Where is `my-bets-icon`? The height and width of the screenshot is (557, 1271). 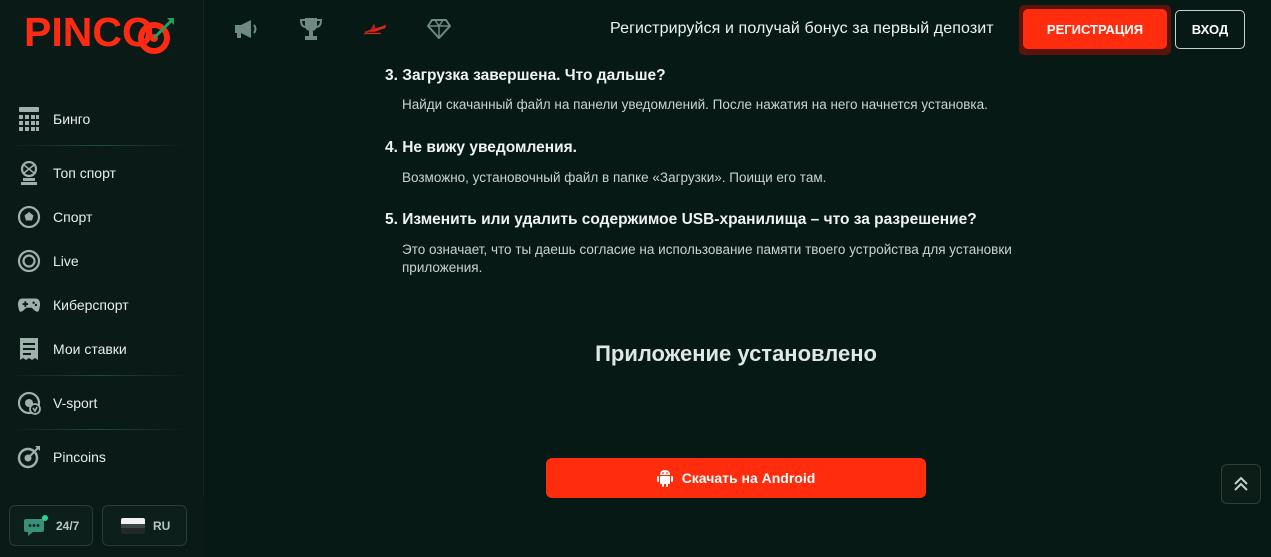
my-bets-icon is located at coordinates (29, 349).